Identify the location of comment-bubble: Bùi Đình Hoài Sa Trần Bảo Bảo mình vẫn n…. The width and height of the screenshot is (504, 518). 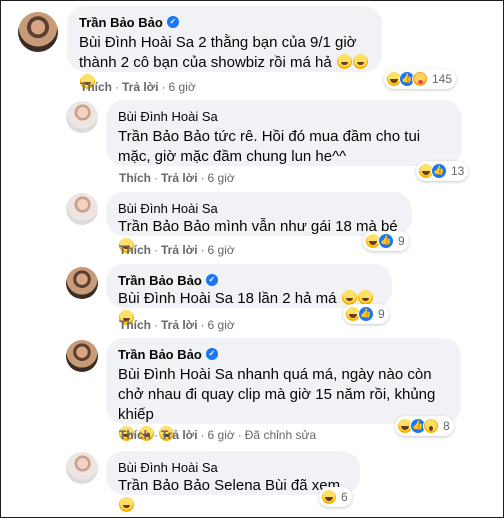
(259, 222).